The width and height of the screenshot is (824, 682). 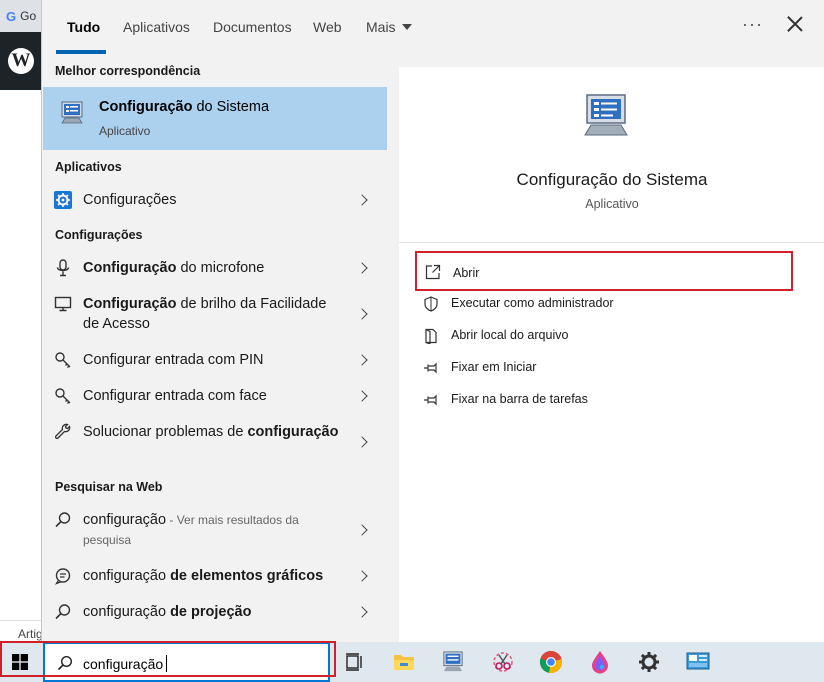 What do you see at coordinates (532, 303) in the screenshot?
I see `action-label: Executar como administrador` at bounding box center [532, 303].